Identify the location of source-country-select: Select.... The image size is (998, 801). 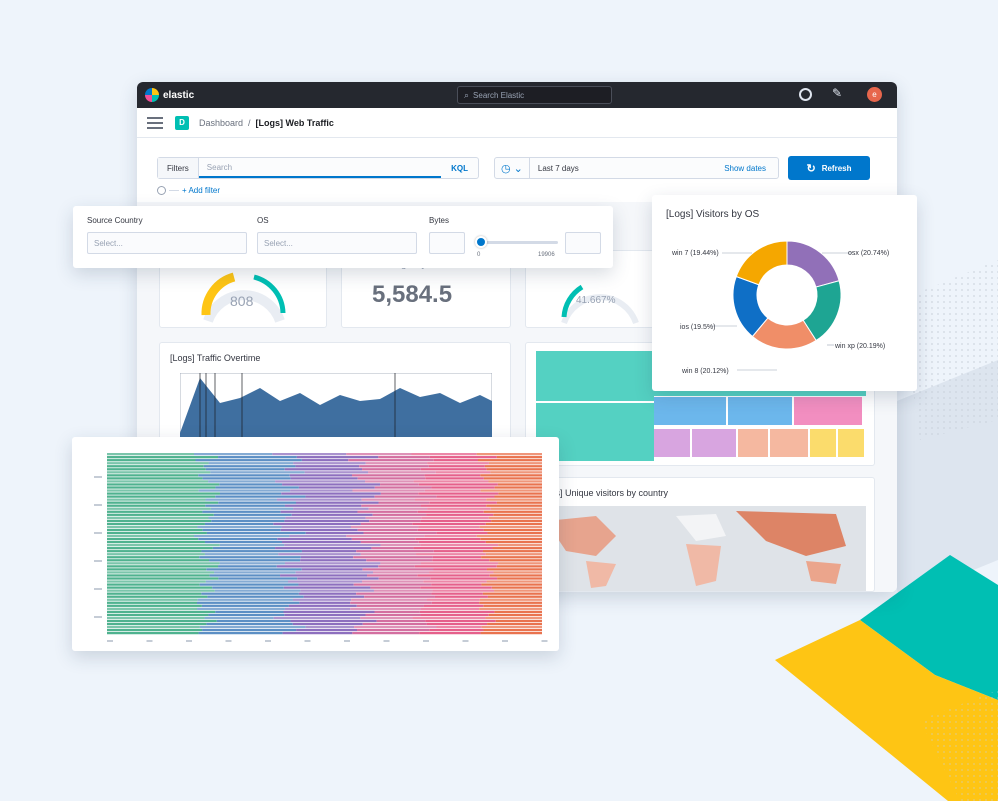
(167, 243).